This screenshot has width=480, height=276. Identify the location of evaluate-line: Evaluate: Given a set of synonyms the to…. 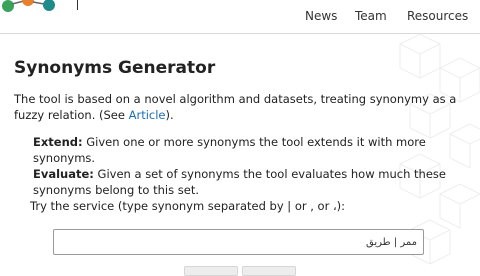
(248, 182).